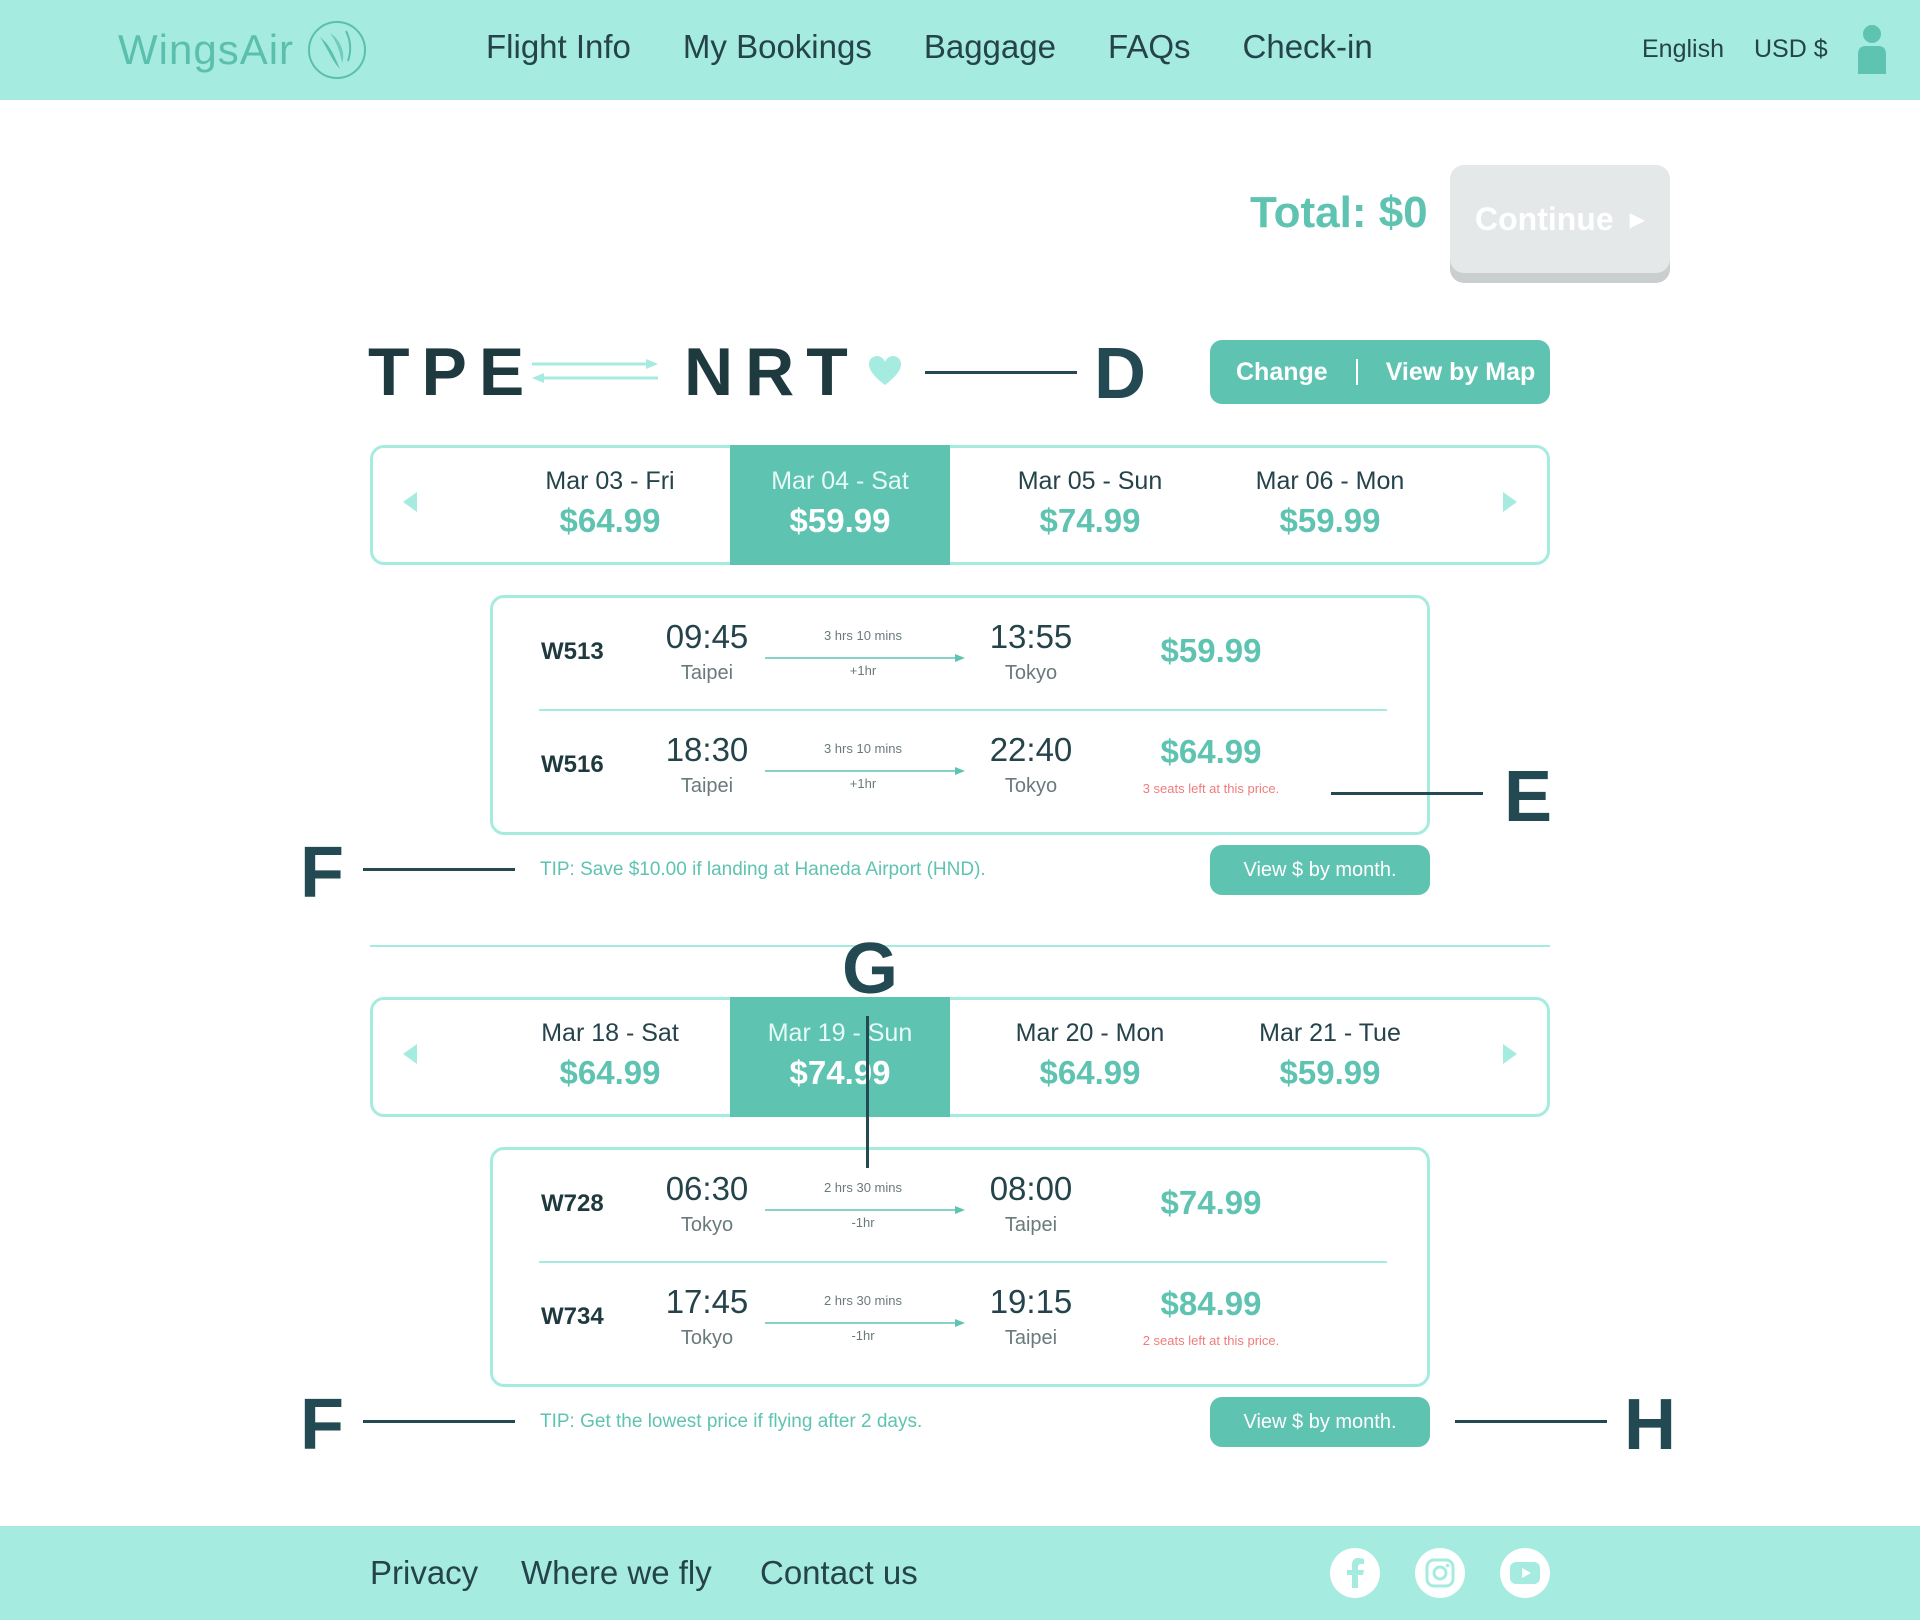  I want to click on footer-link-where-we-fly: Where we fly, so click(616, 1573).